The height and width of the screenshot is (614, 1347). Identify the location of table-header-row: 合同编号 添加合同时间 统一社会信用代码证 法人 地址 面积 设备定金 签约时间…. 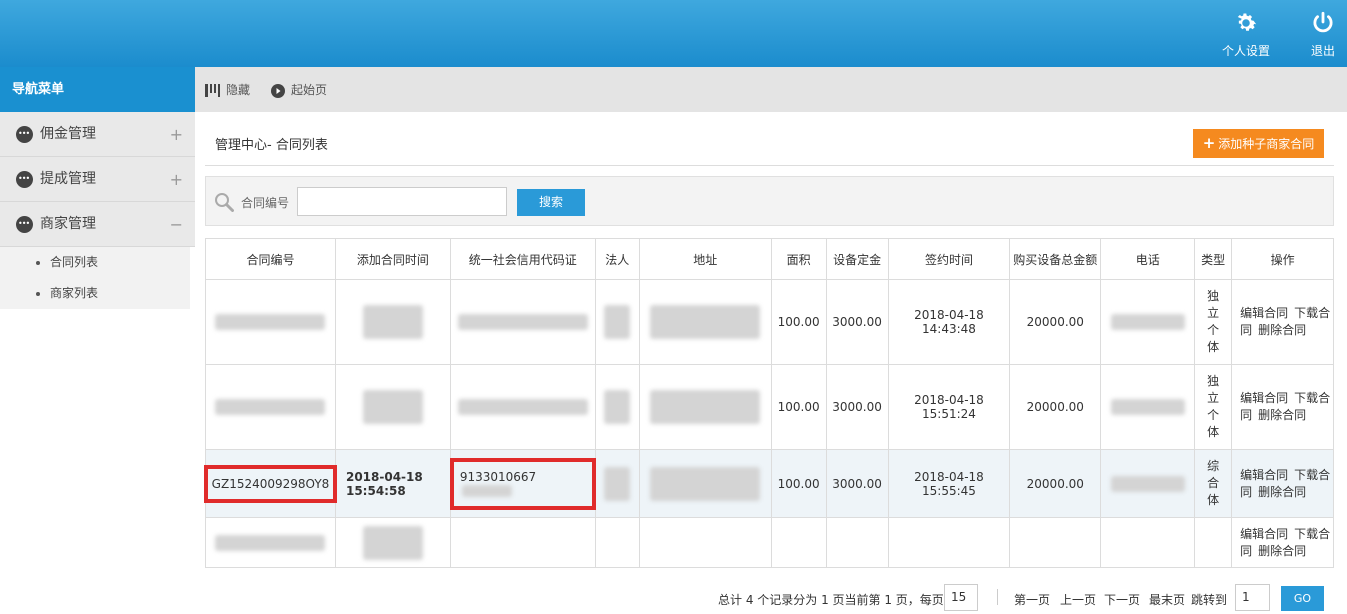
(769, 259).